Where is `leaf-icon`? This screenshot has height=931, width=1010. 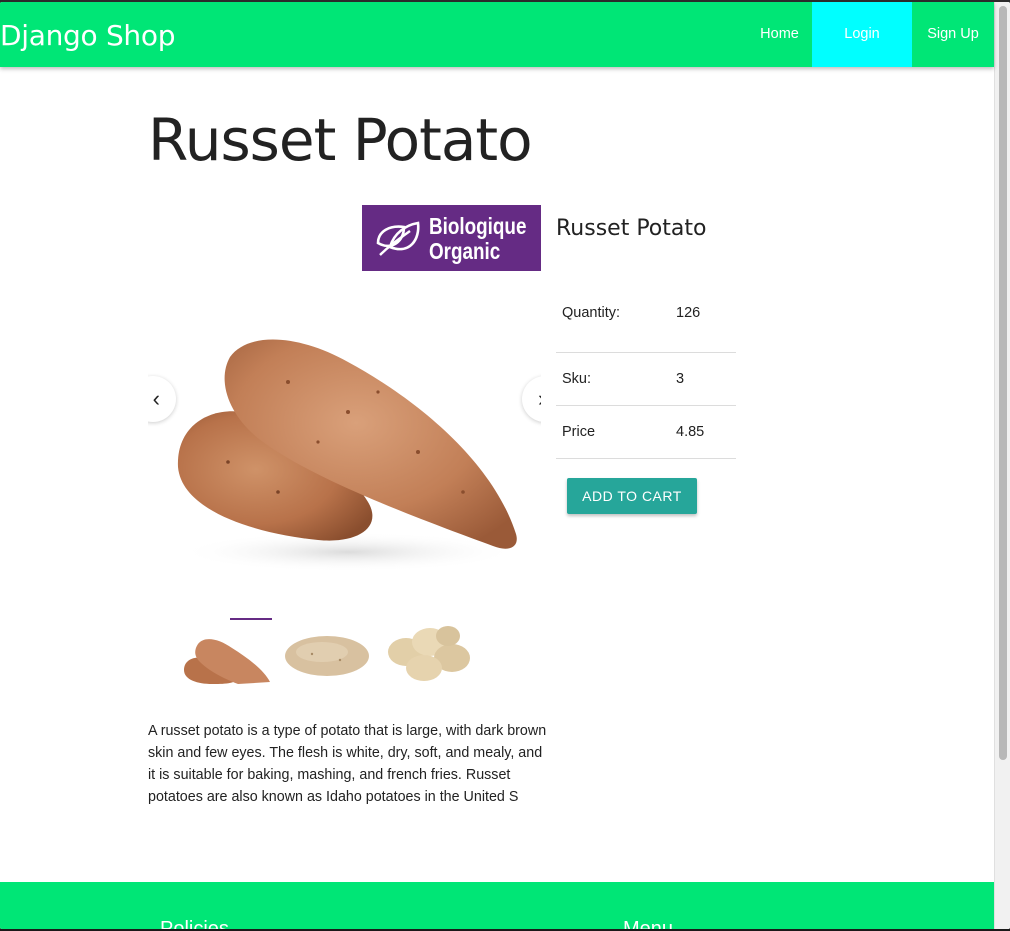
leaf-icon is located at coordinates (398, 238).